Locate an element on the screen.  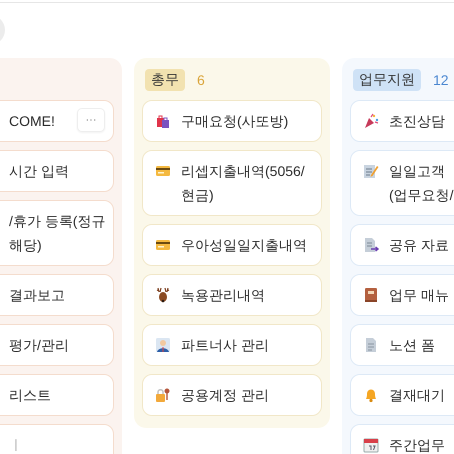
shopping-bag-icon is located at coordinates (163, 121).